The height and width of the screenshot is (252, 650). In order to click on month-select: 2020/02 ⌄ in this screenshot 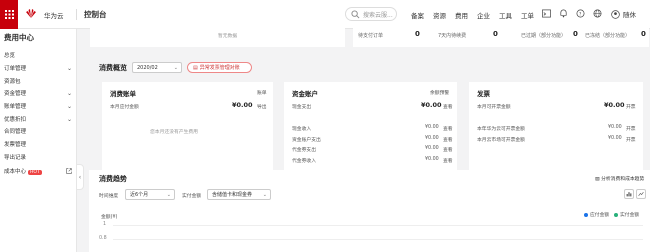, I will do `click(157, 67)`.